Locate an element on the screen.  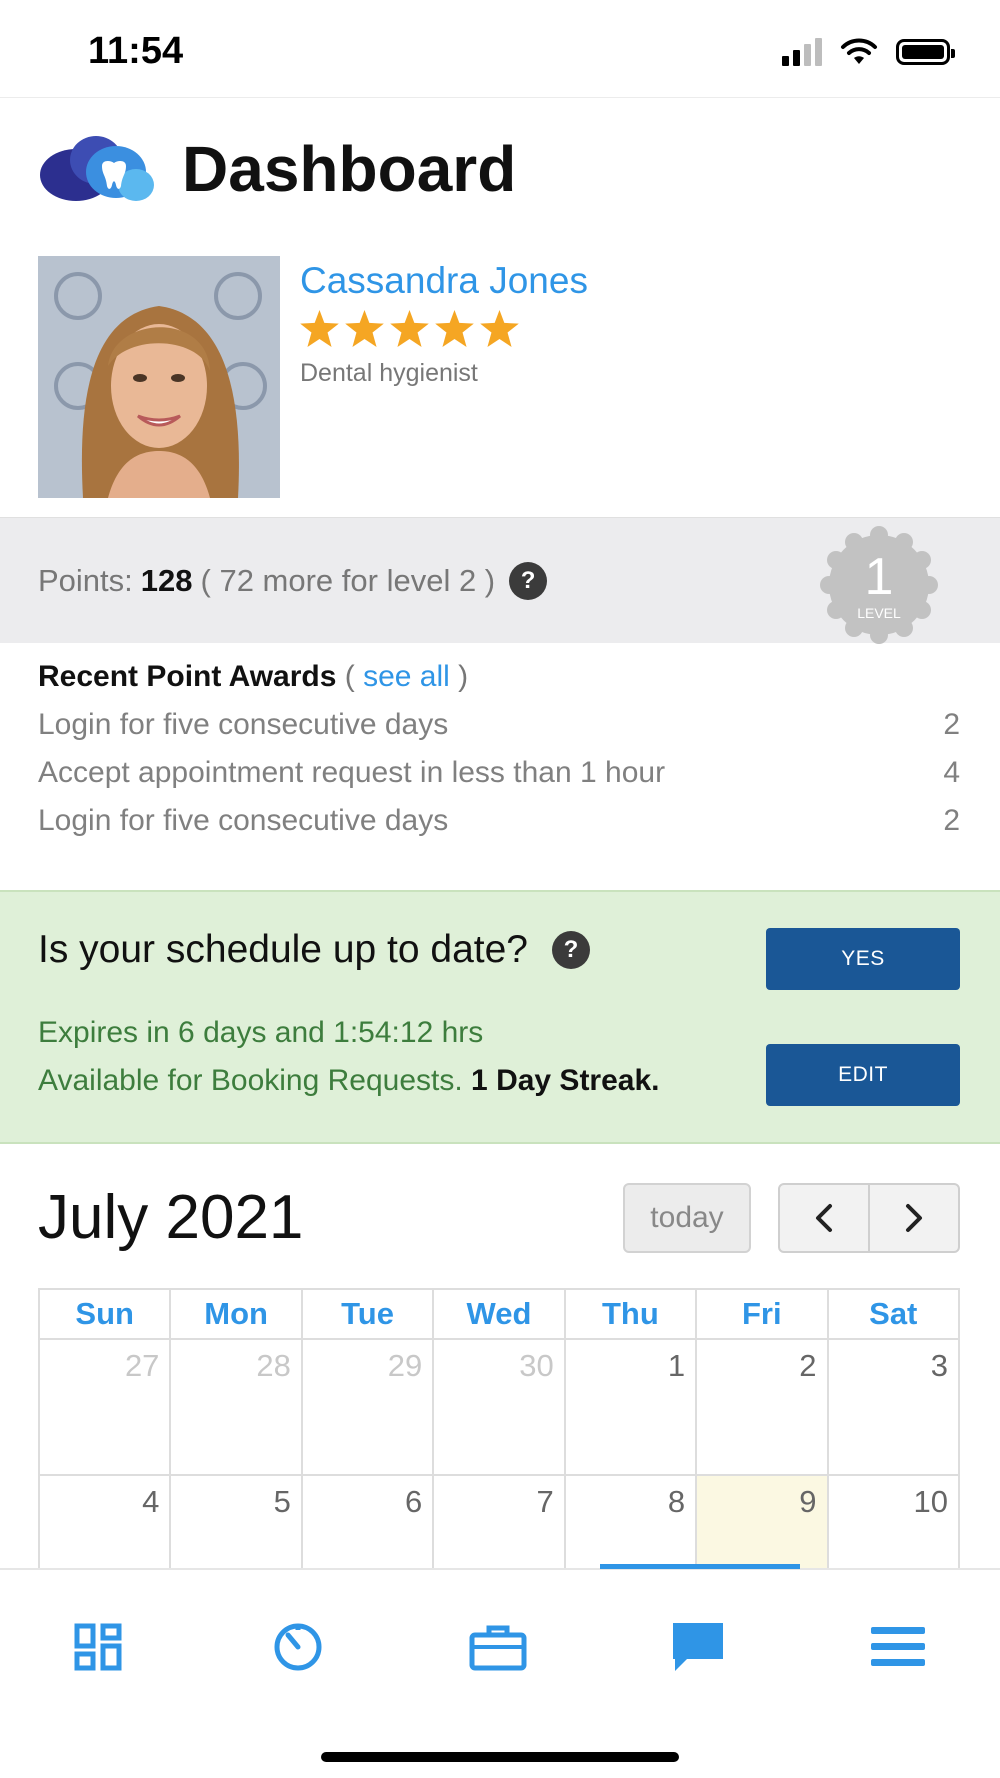
weekday-header: Sat is located at coordinates (893, 1314).